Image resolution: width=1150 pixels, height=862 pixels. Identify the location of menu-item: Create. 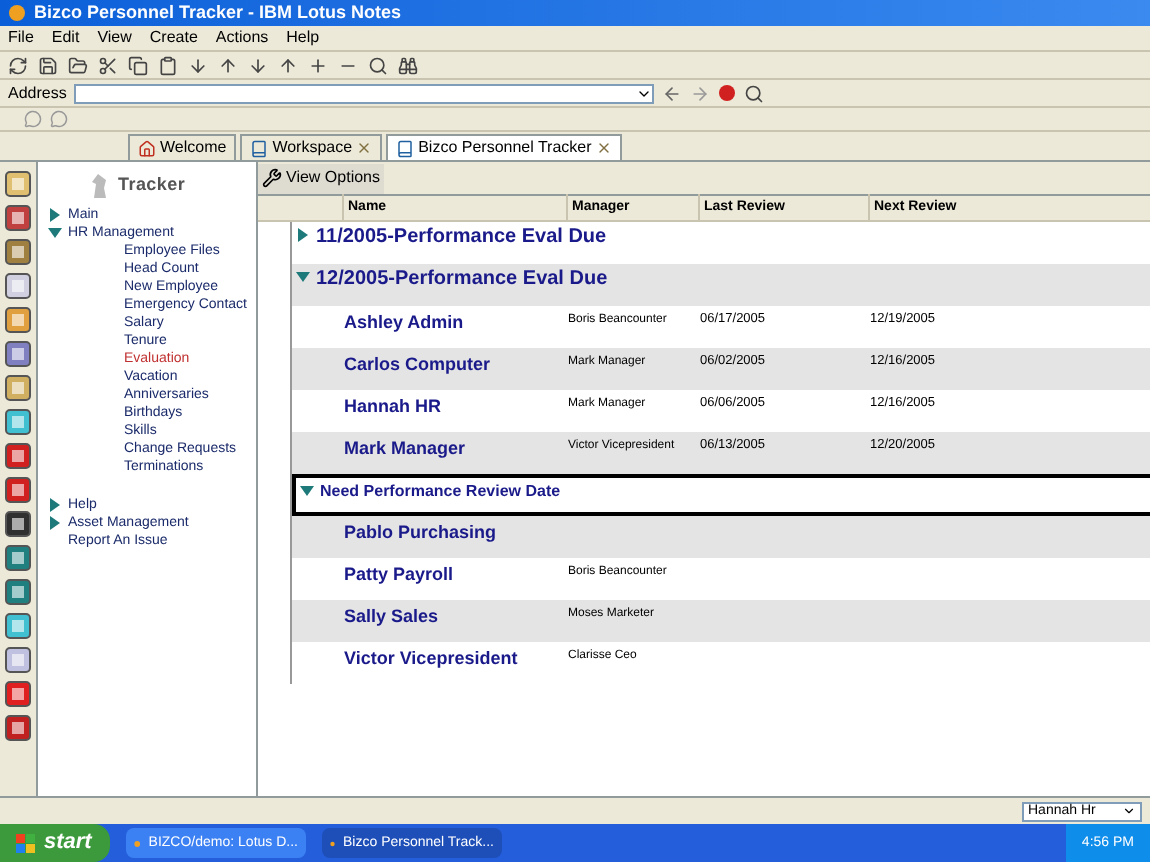
(173, 38).